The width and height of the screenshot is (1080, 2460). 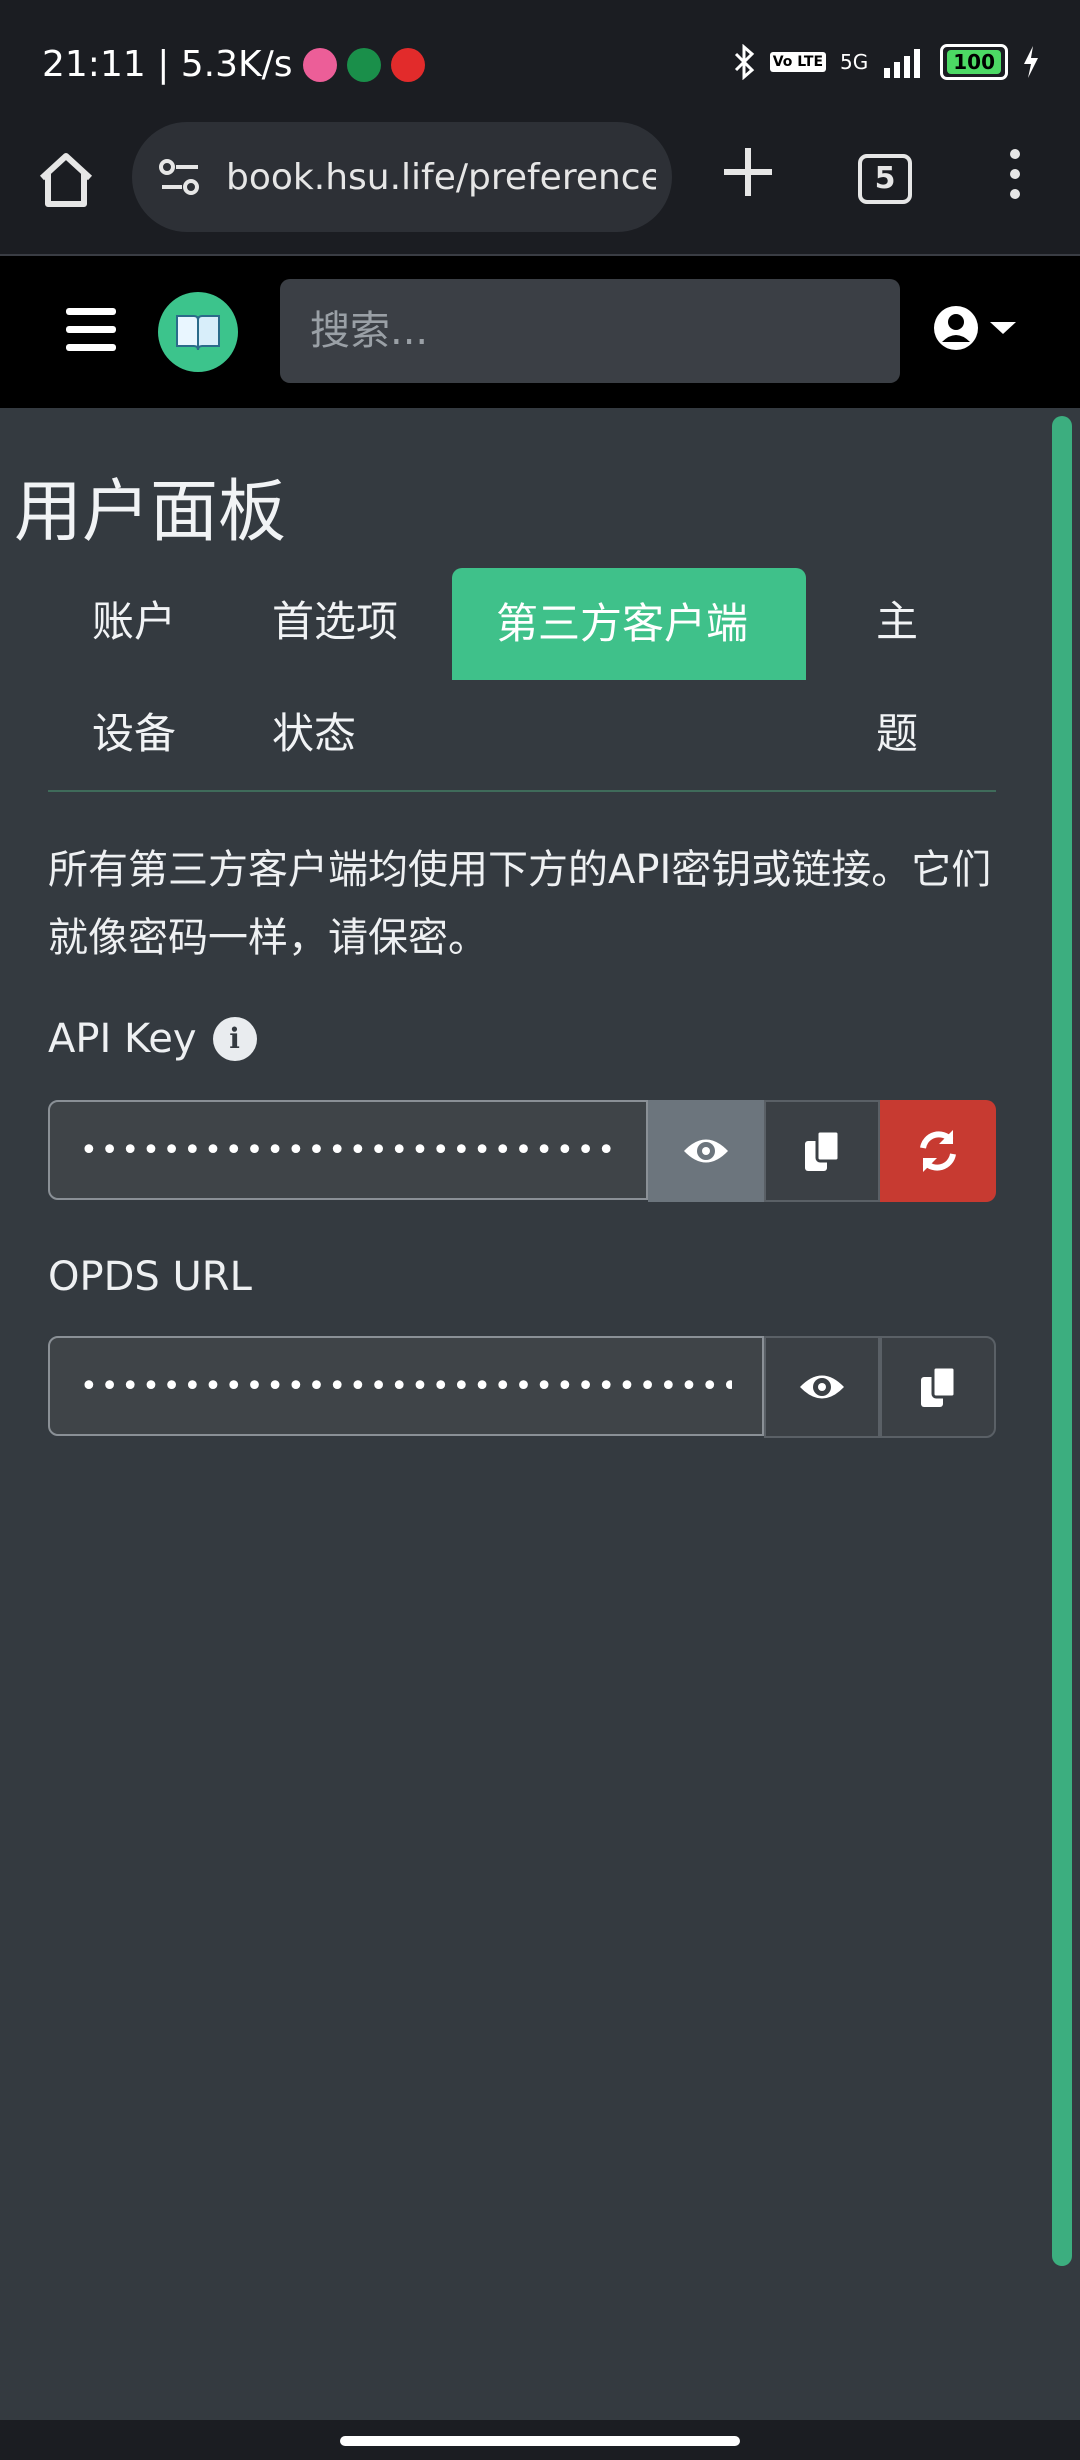 What do you see at coordinates (407, 64) in the screenshot?
I see `youtube-music-app-icon` at bounding box center [407, 64].